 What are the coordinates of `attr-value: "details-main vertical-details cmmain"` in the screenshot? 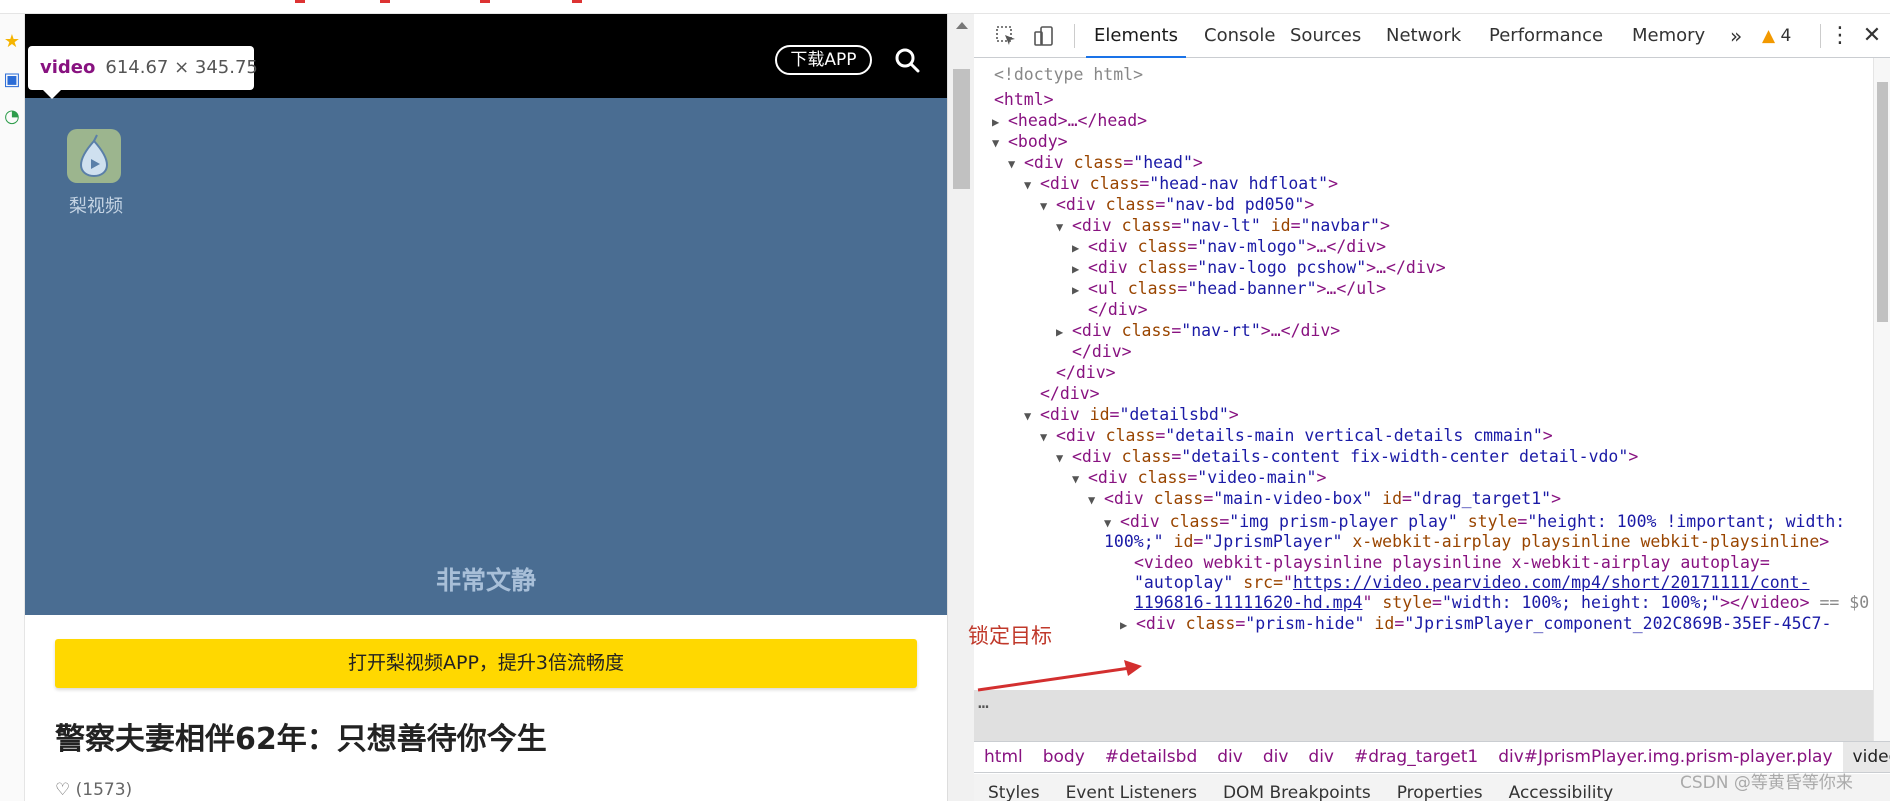 It's located at (1354, 435).